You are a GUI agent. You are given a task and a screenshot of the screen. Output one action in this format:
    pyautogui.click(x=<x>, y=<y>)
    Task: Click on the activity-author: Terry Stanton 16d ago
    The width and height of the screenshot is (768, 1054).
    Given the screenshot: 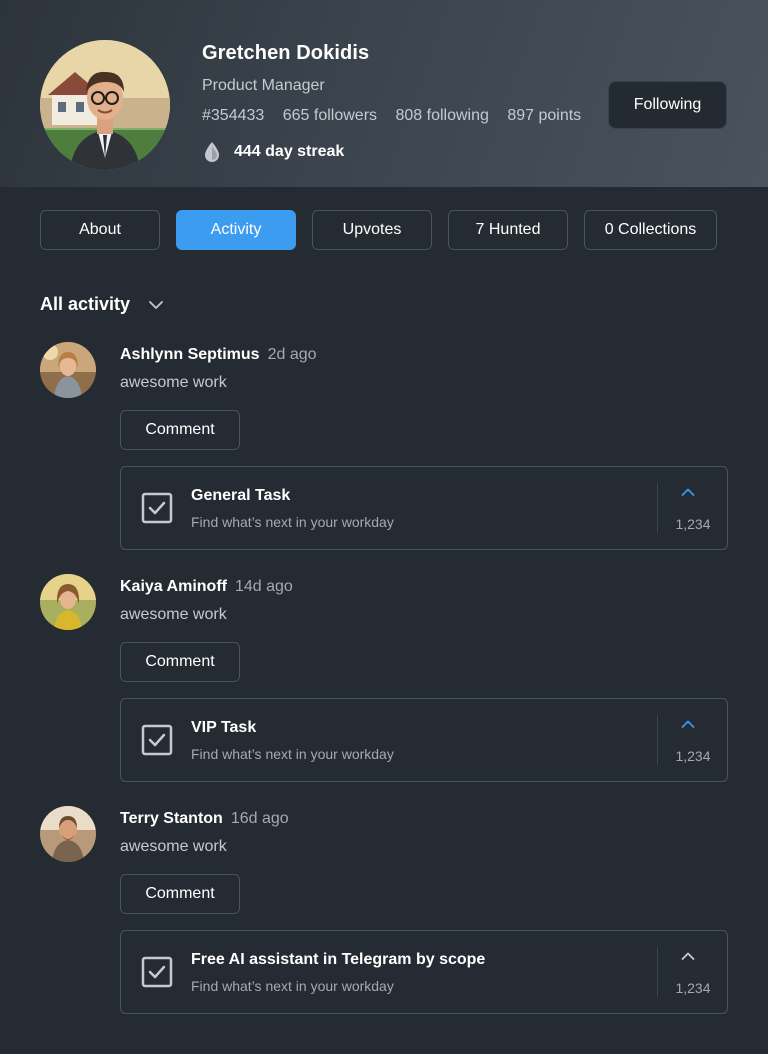 What is the action you would take?
    pyautogui.click(x=204, y=819)
    